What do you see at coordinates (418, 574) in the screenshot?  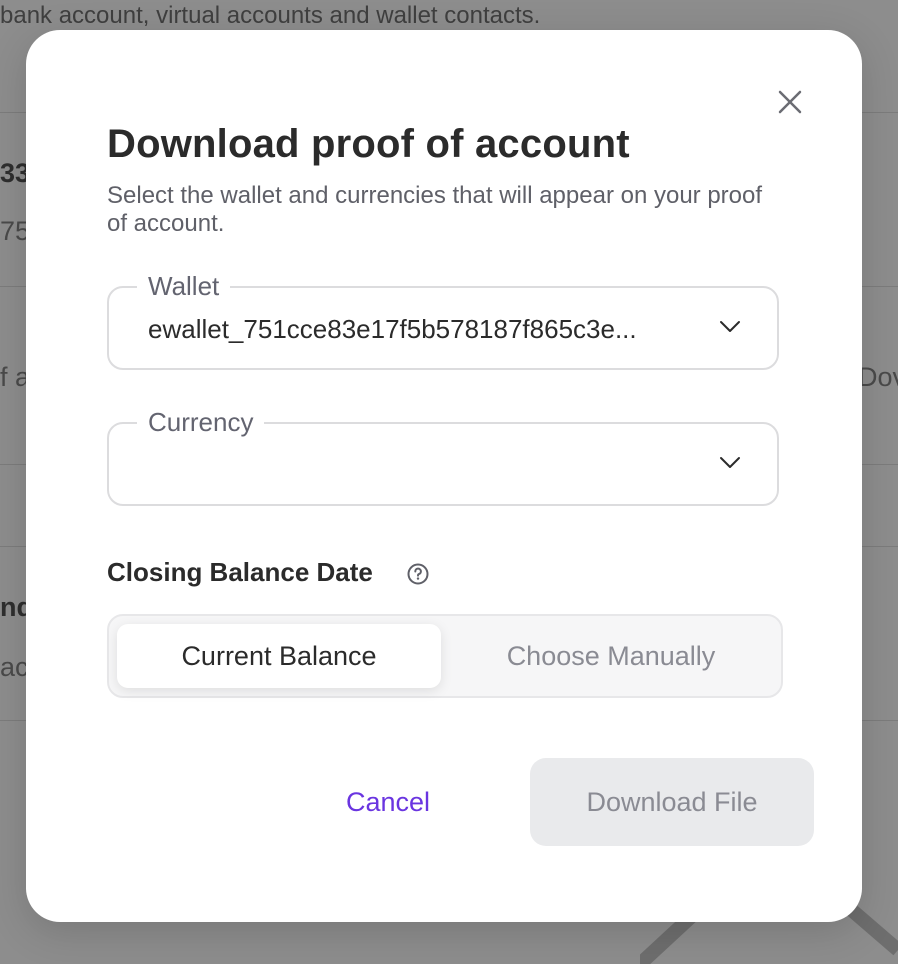 I see `question-circle-icon` at bounding box center [418, 574].